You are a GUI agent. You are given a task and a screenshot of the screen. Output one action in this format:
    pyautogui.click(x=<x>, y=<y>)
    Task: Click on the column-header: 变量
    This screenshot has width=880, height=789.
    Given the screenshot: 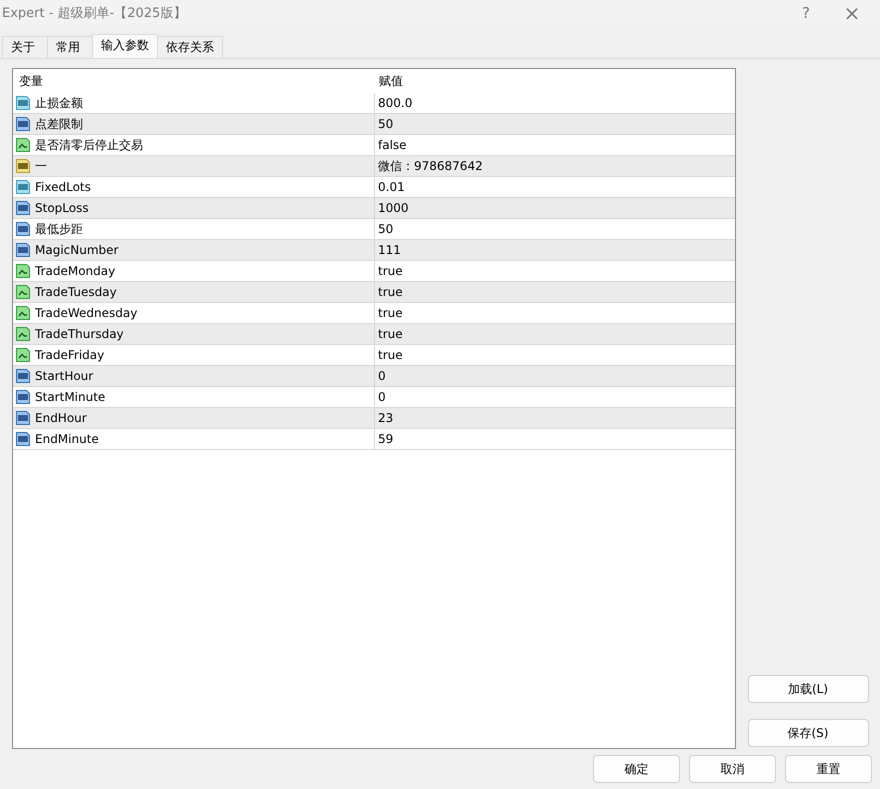 What is the action you would take?
    pyautogui.click(x=194, y=81)
    